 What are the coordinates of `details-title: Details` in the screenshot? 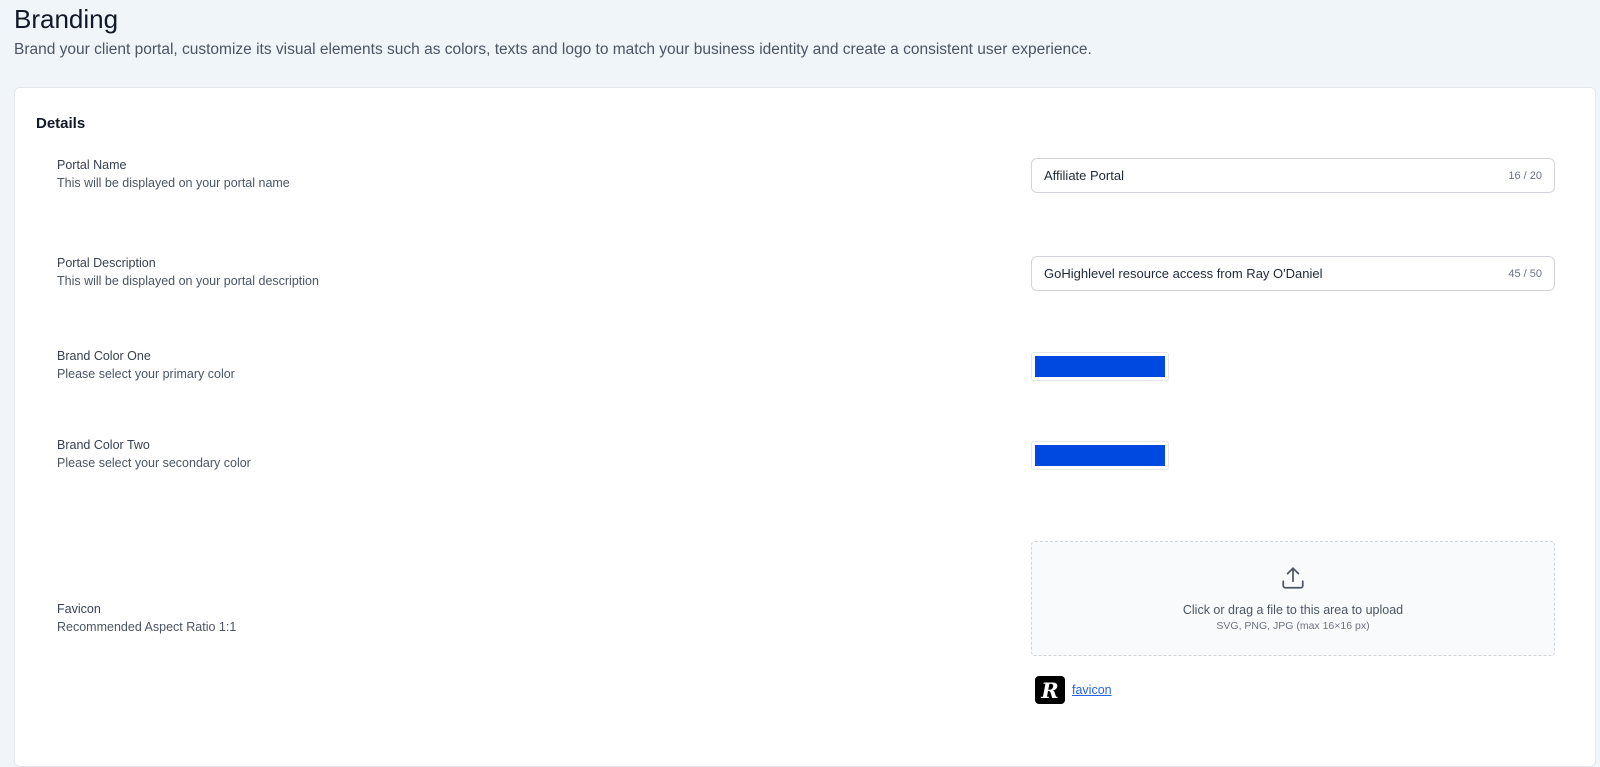 It's located at (61, 123).